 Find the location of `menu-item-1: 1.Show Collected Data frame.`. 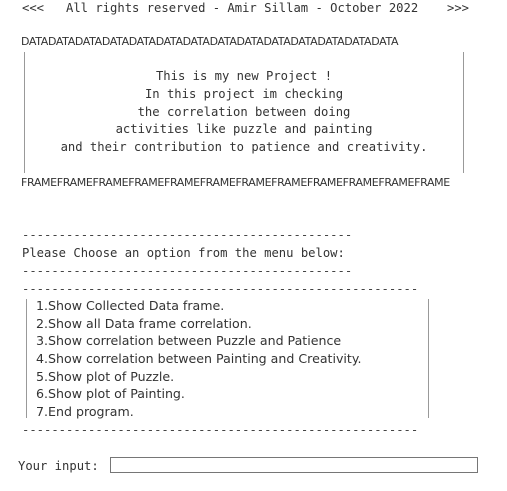

menu-item-1: 1.Show Collected Data frame. is located at coordinates (130, 305).